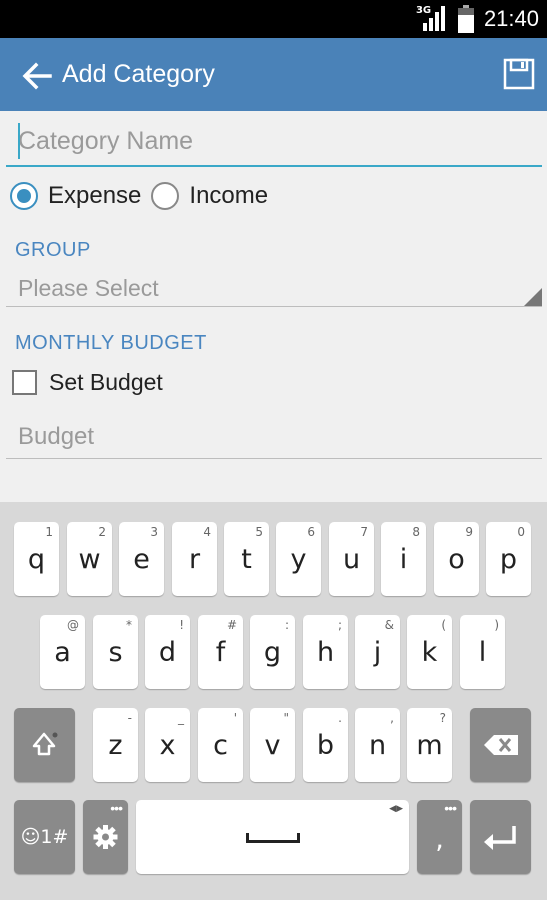 This screenshot has width=547, height=900. What do you see at coordinates (450, 808) in the screenshot?
I see `more-dots-icon: •••` at bounding box center [450, 808].